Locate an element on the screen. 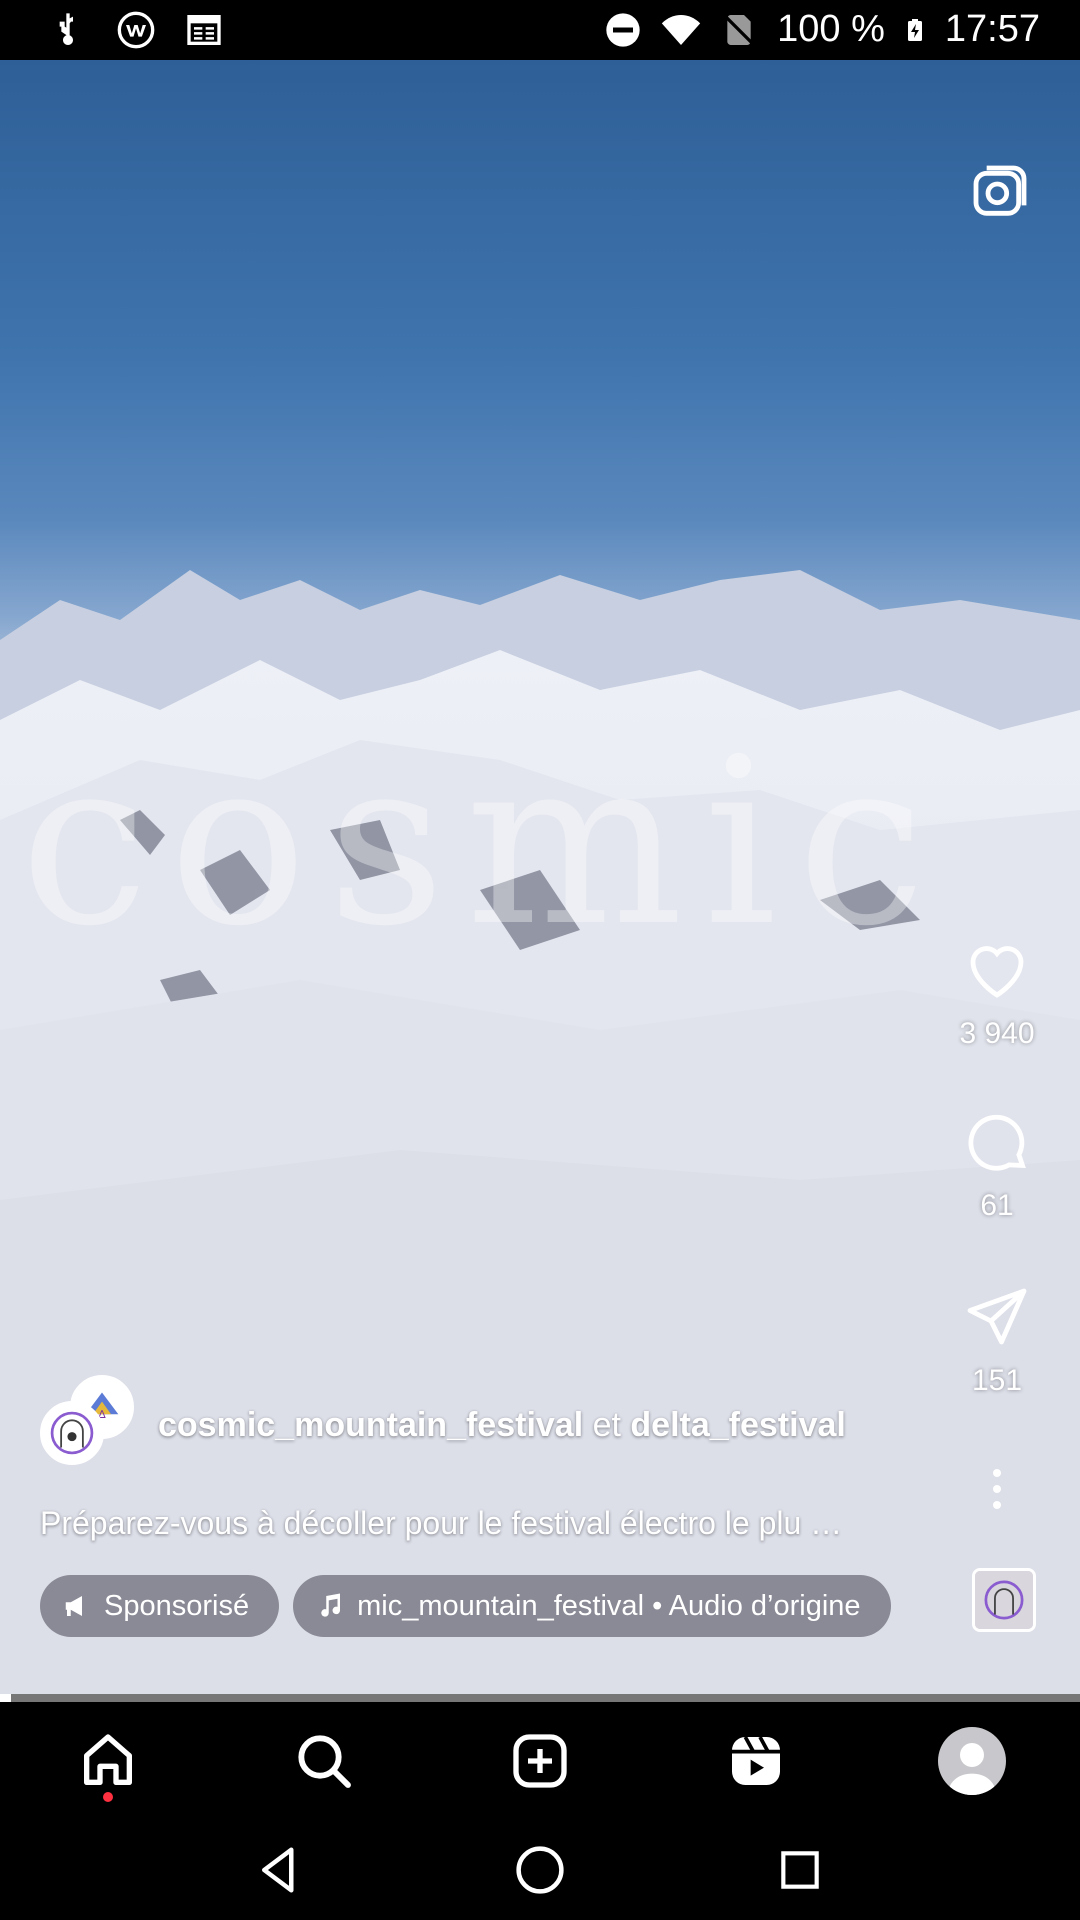 The image size is (1080, 1920). action-rail: 3 940 is located at coordinates (997, 993).